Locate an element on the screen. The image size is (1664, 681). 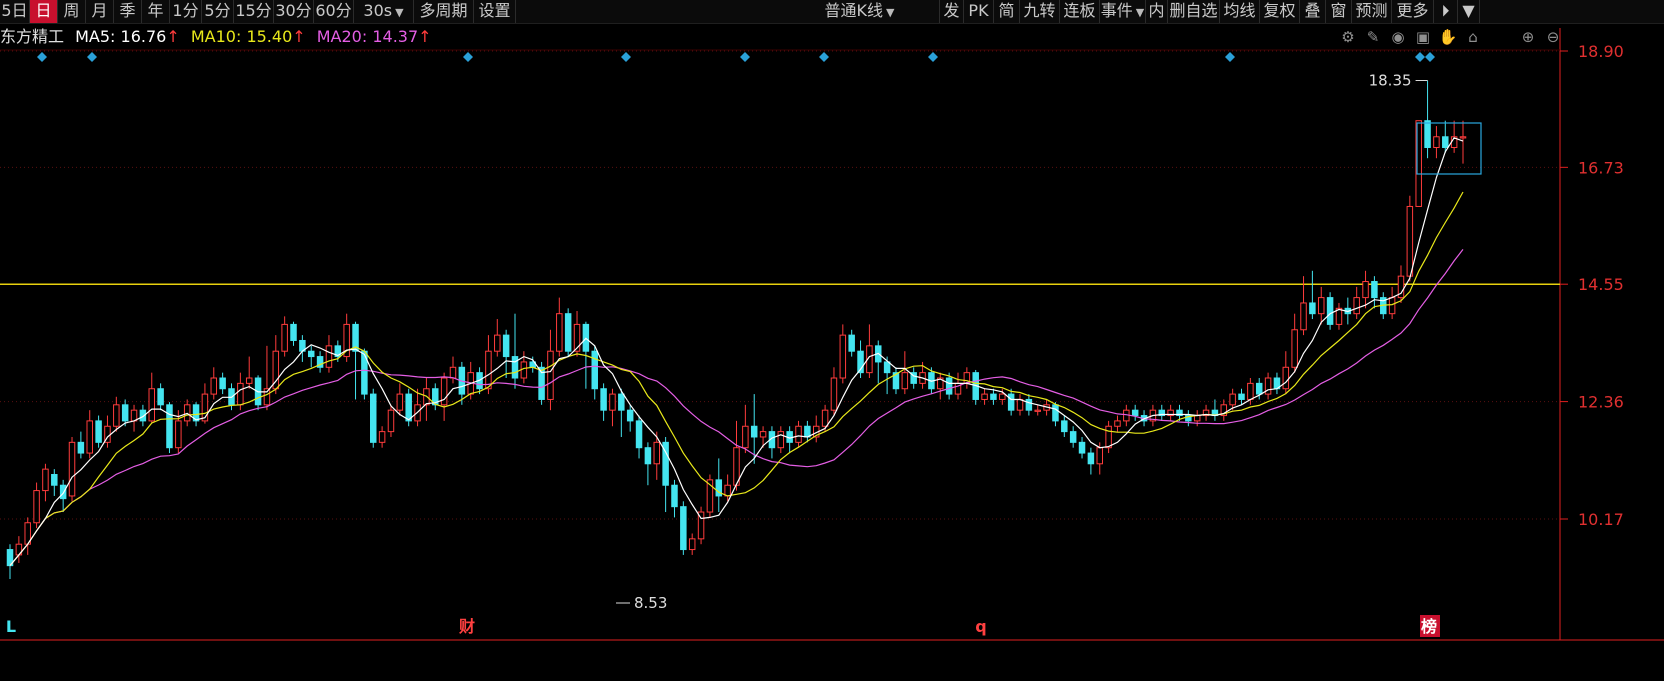
toolbar-item: 更多 is located at coordinates (1413, 11).